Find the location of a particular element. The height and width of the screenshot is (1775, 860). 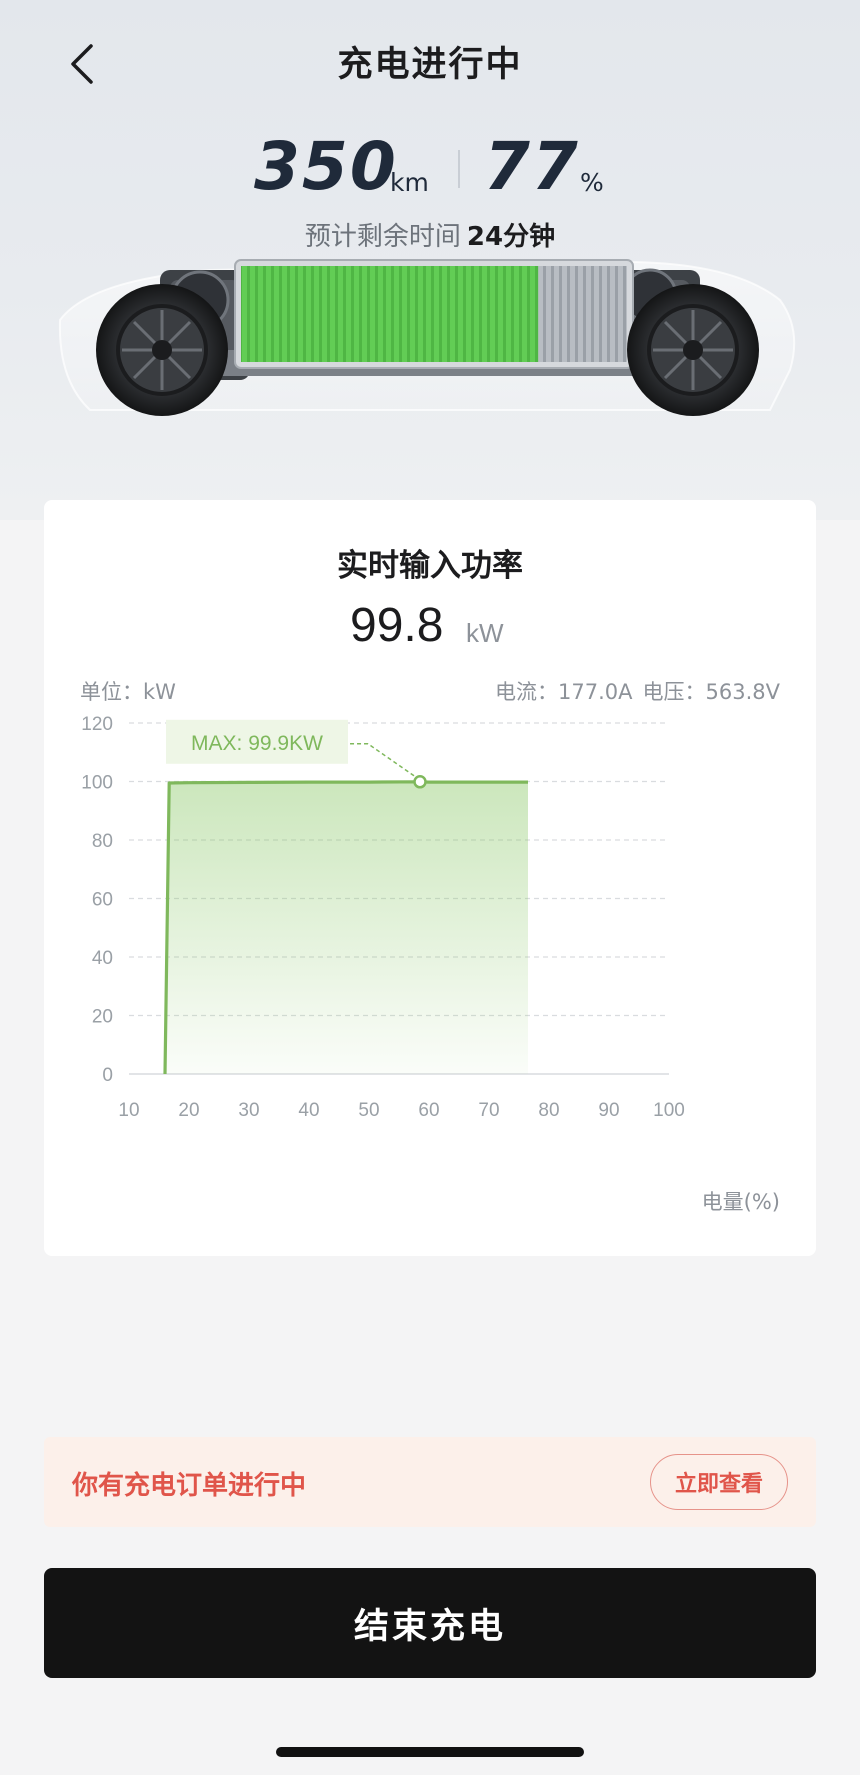

view-order-button: 立即查看 is located at coordinates (719, 1482).